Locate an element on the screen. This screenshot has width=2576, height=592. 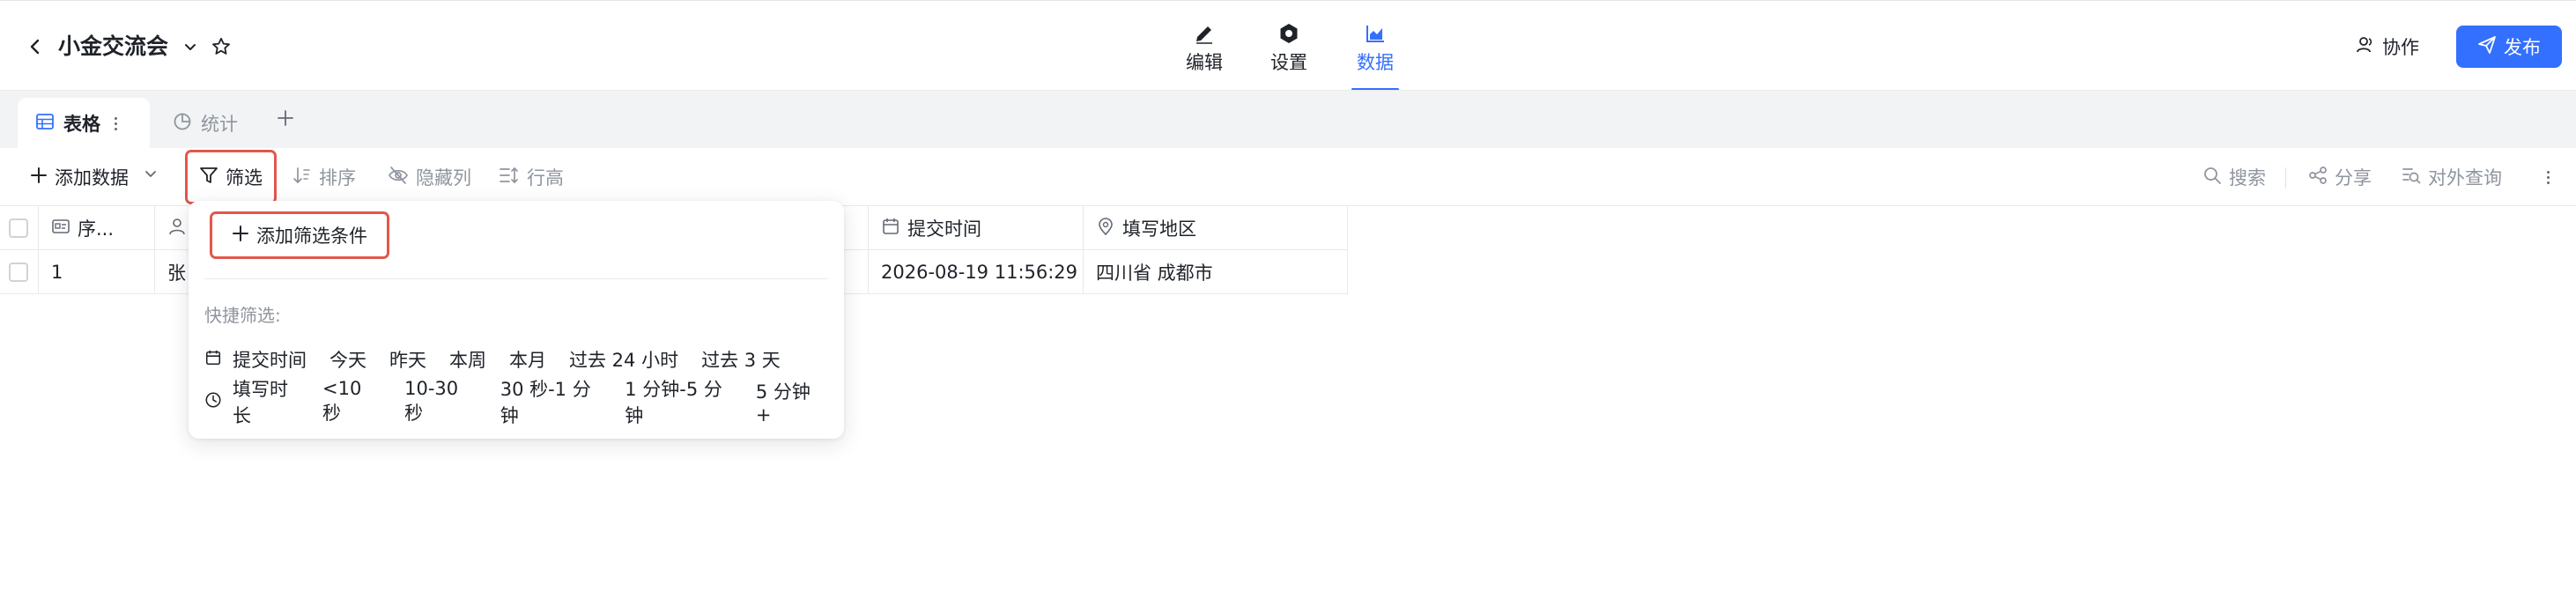
sort-button: 排序 is located at coordinates (324, 177).